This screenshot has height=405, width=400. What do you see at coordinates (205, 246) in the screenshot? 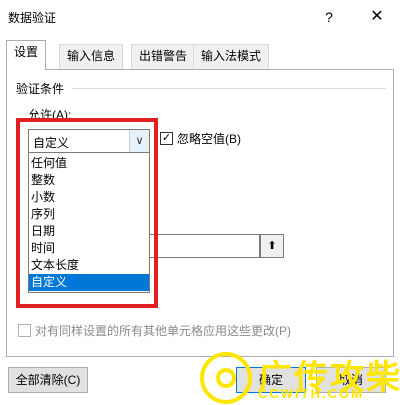
I see `formula-input` at bounding box center [205, 246].